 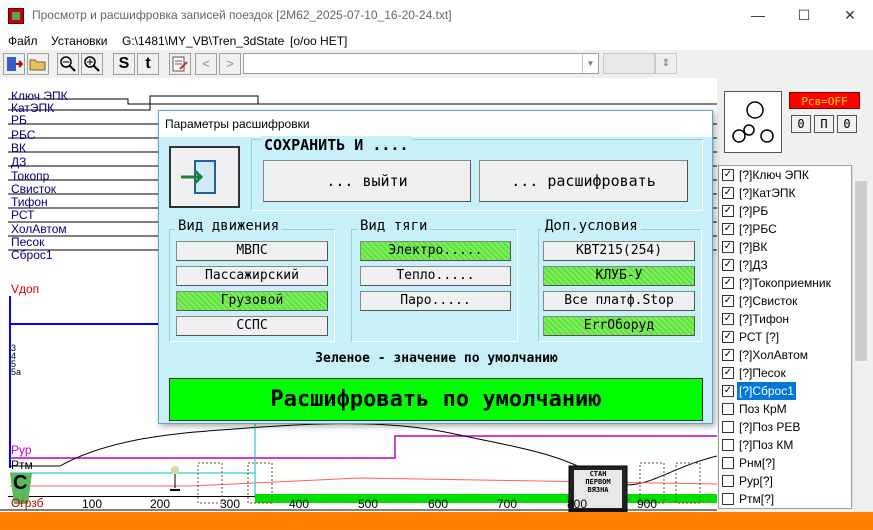 I want to click on signal-list-item: ✓ РСТ [?], so click(x=785, y=337).